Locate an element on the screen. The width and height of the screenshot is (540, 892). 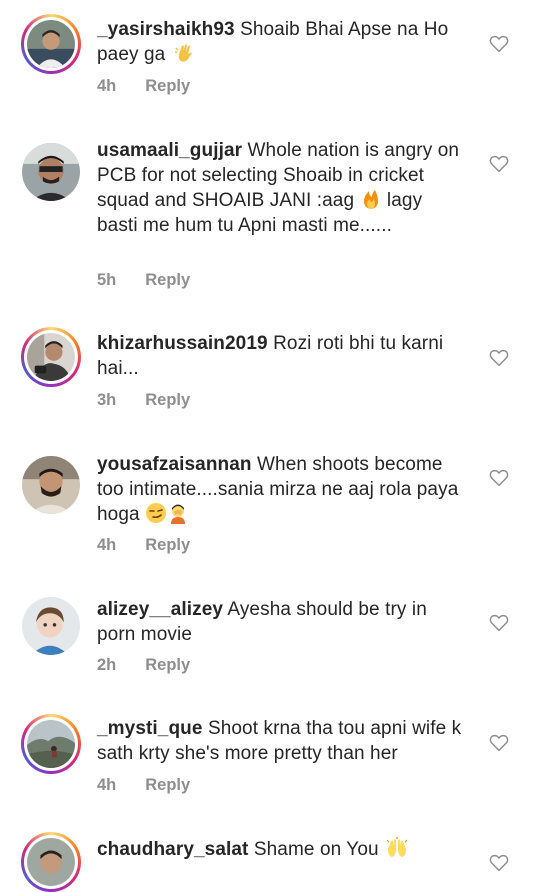
facepalm-emoji-icon is located at coordinates (178, 513).